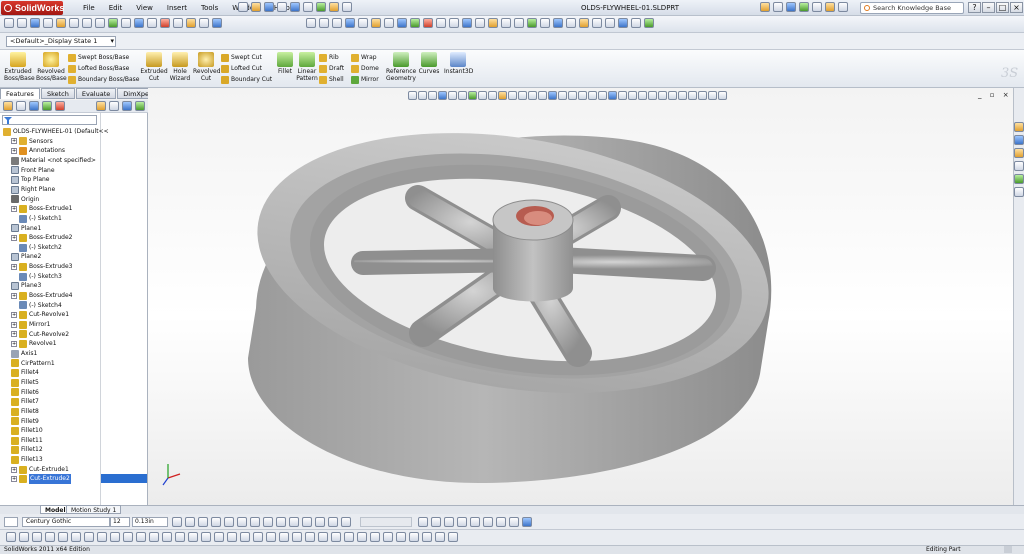 The height and width of the screenshot is (554, 1024). Describe the element at coordinates (817, 7) in the screenshot. I see `explorer-icon` at that location.